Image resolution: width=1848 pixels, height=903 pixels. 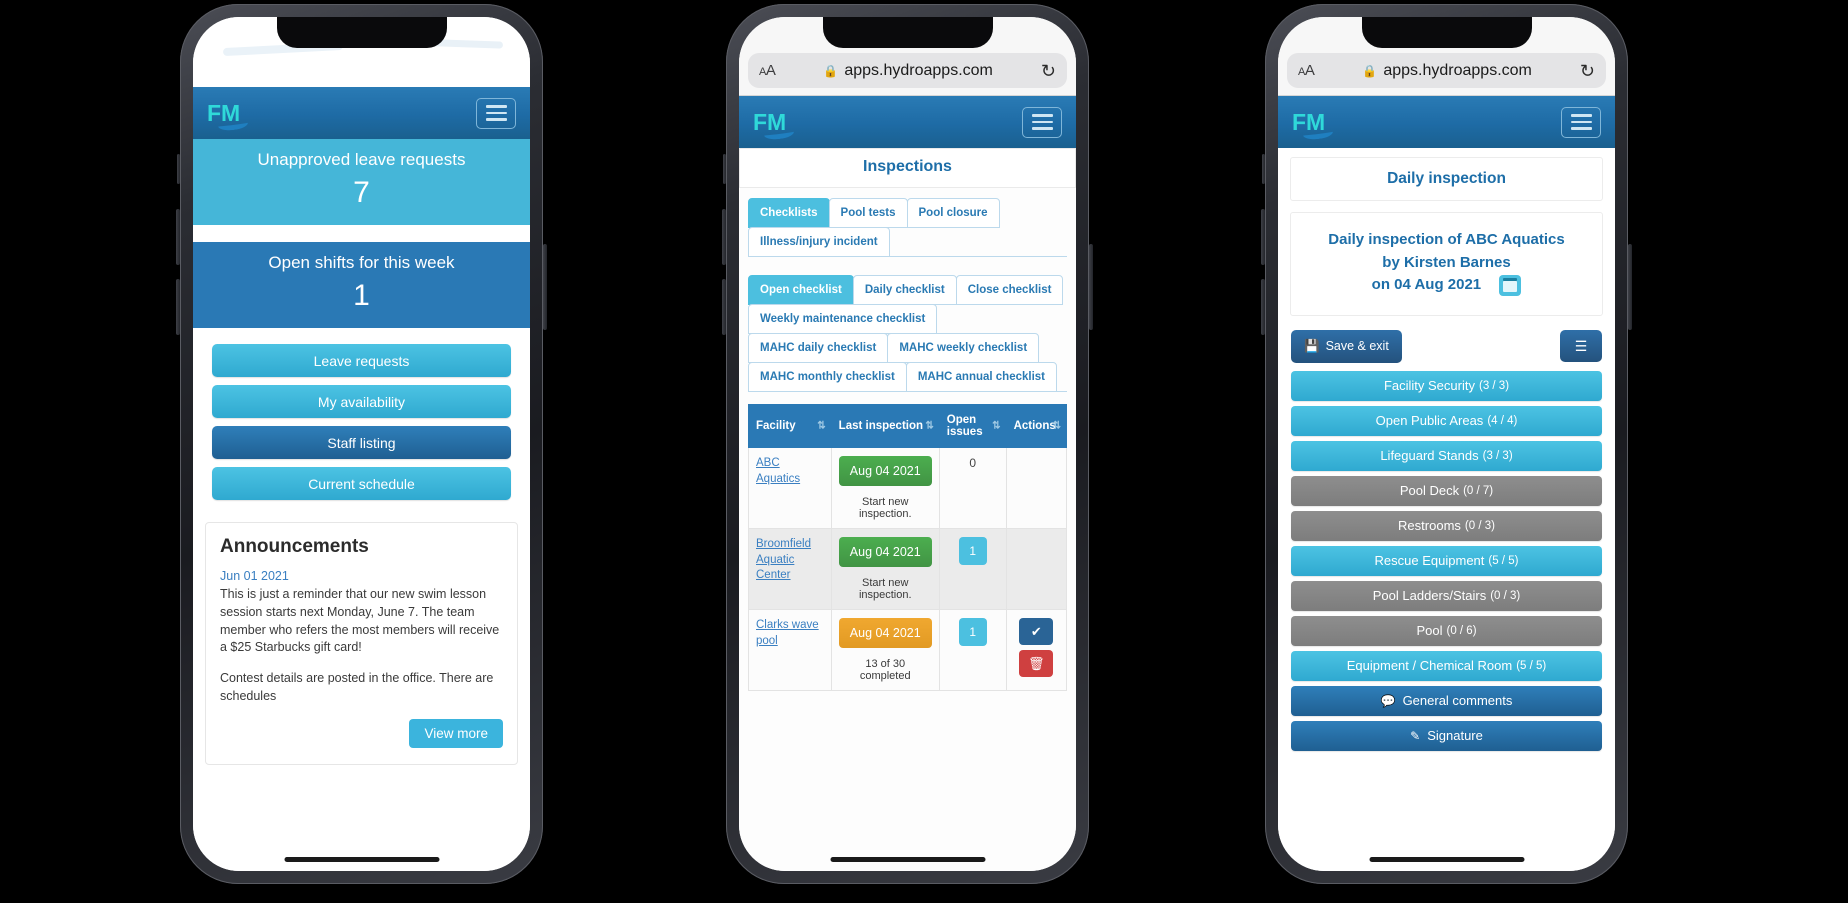 What do you see at coordinates (456, 733) in the screenshot?
I see `view-more-button: View more` at bounding box center [456, 733].